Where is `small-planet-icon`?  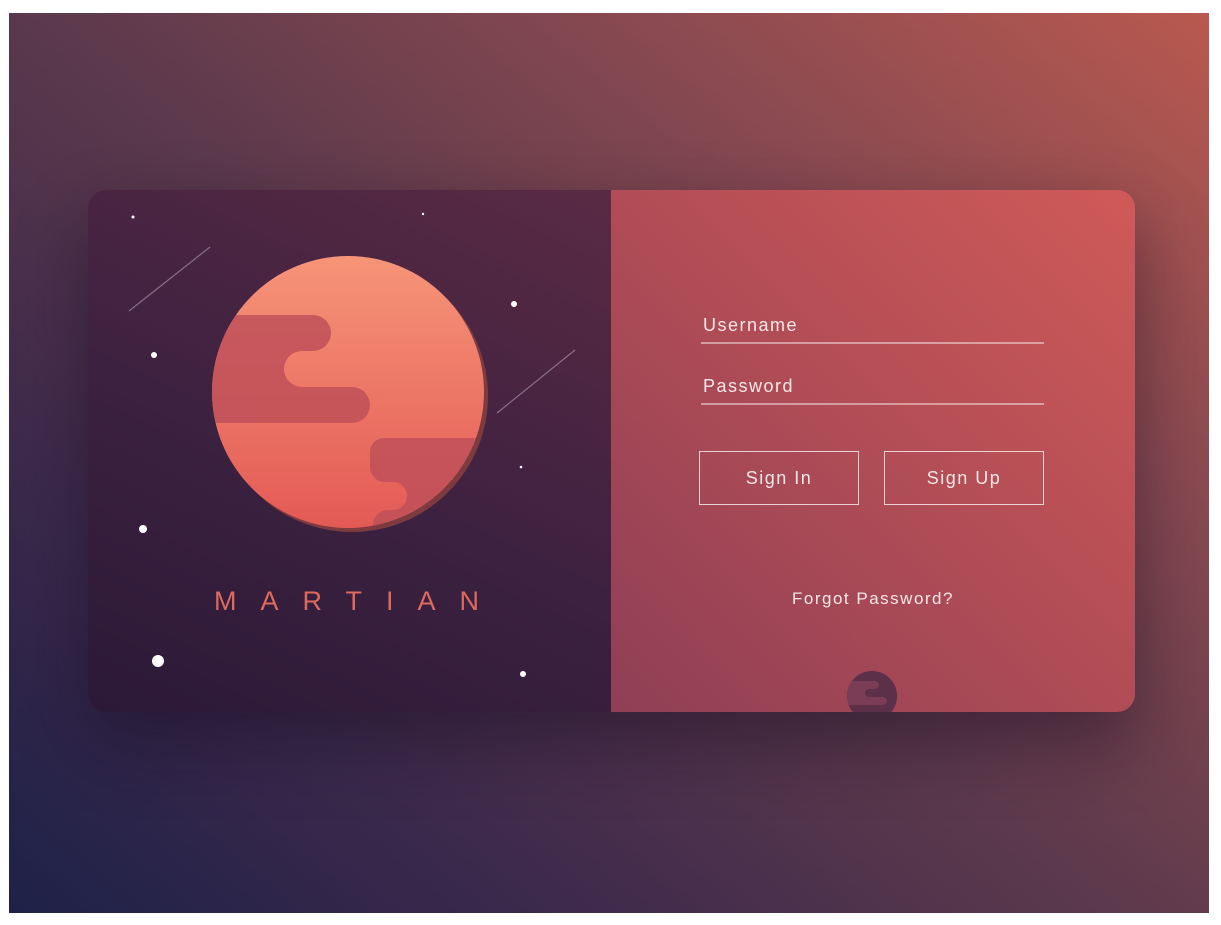
small-planet-icon is located at coordinates (872, 691).